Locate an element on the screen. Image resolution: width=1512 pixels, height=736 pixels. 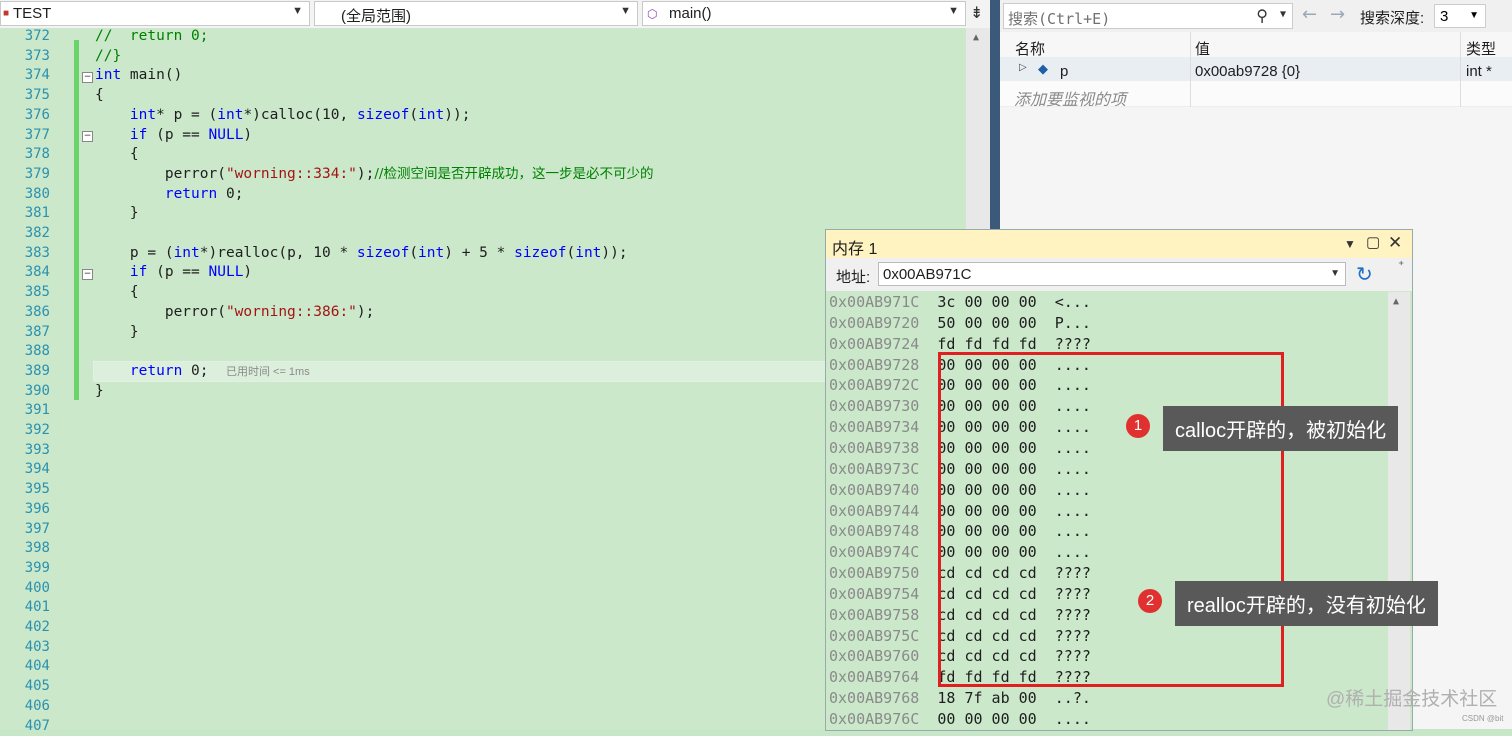
elapsed-time-hint: 已用时间 <= 1ms is located at coordinates (268, 372).